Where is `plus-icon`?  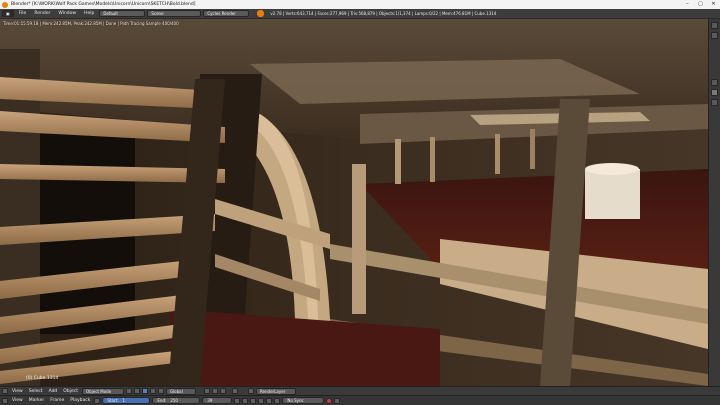 plus-icon is located at coordinates (714, 25).